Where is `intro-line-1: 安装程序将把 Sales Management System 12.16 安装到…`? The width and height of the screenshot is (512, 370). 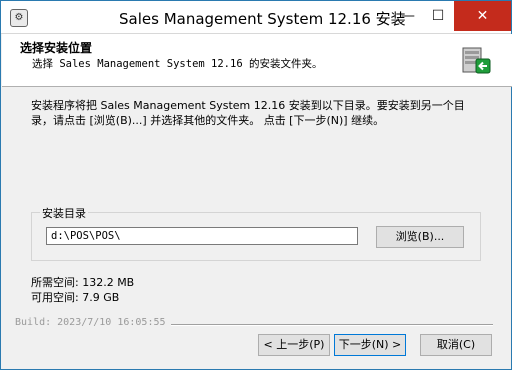
intro-line-1: 安装程序将把 Sales Management System 12.16 安装到… is located at coordinates (248, 105).